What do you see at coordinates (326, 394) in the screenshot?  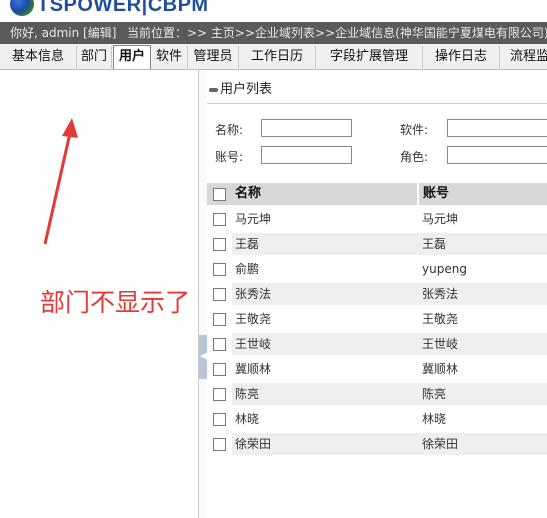 I see `user-name-cell: 陈亮` at bounding box center [326, 394].